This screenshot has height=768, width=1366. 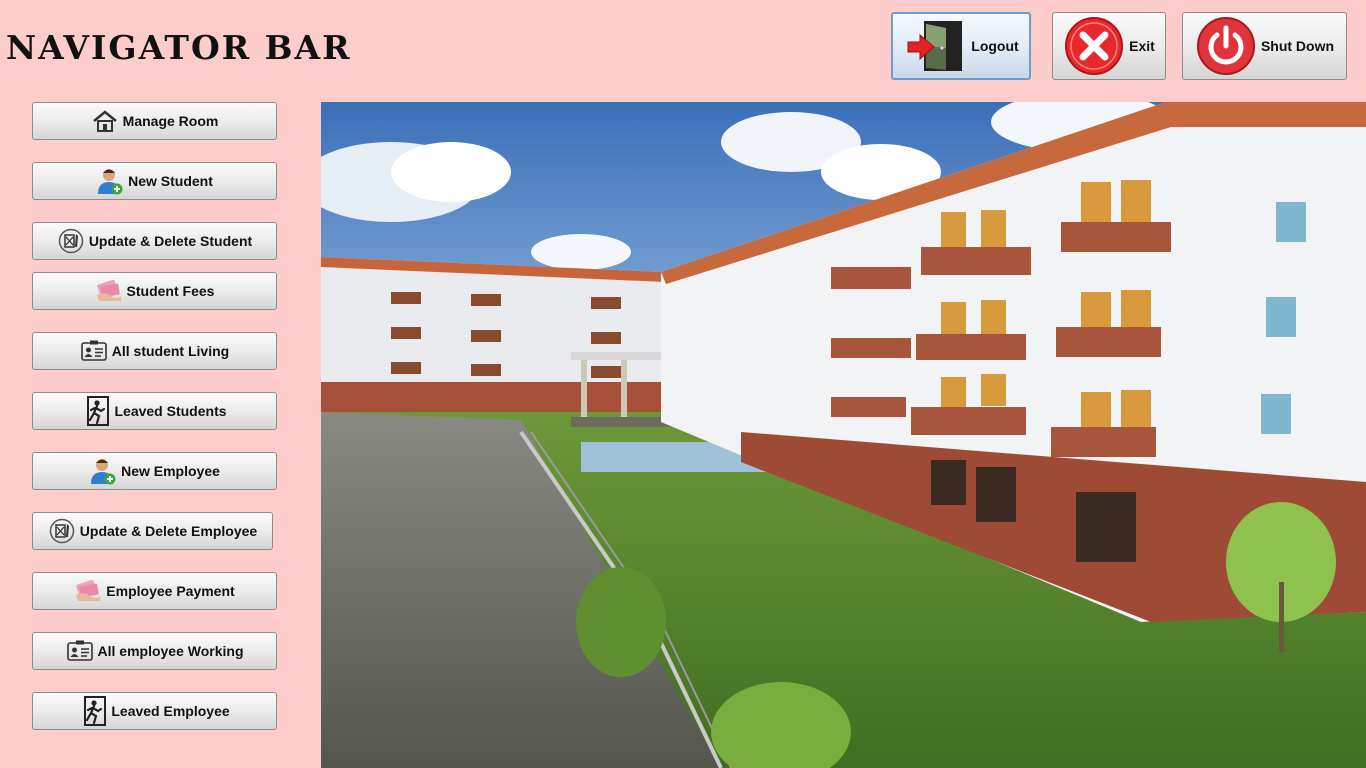 I want to click on nav-all-employee-working-button: All employee Working, so click(x=154, y=651).